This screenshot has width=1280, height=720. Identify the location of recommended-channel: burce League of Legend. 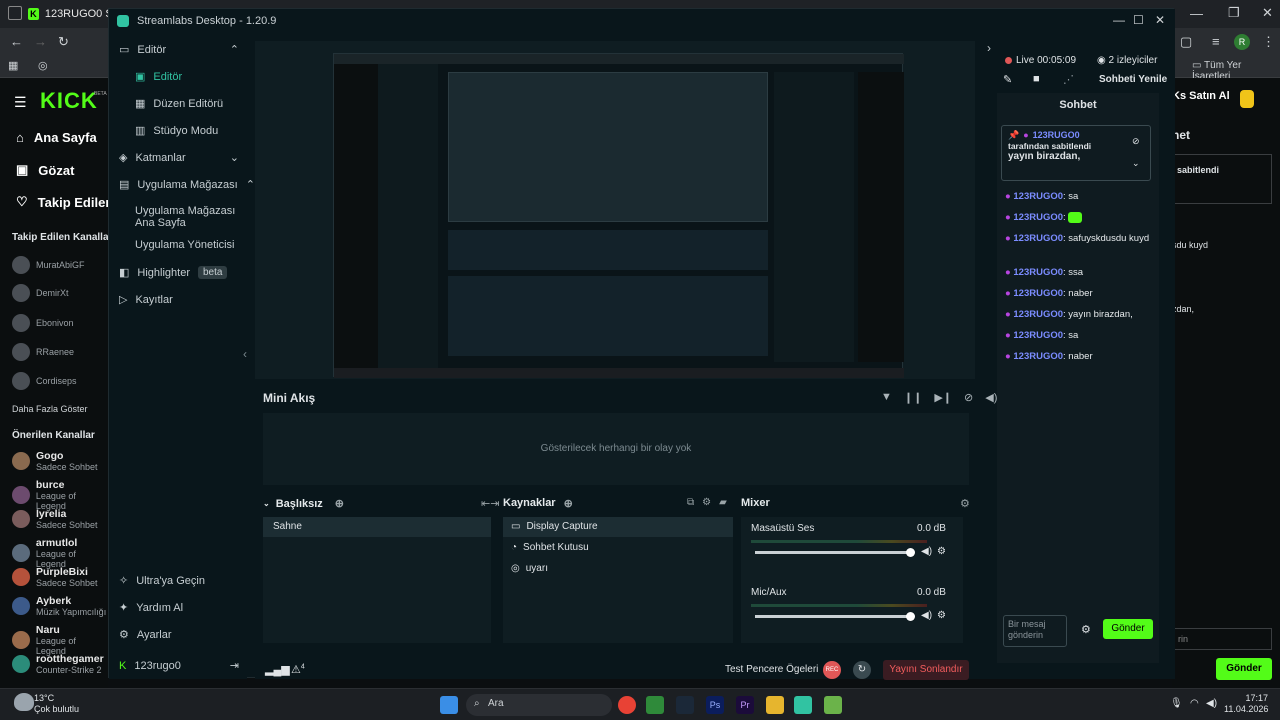
(60, 495).